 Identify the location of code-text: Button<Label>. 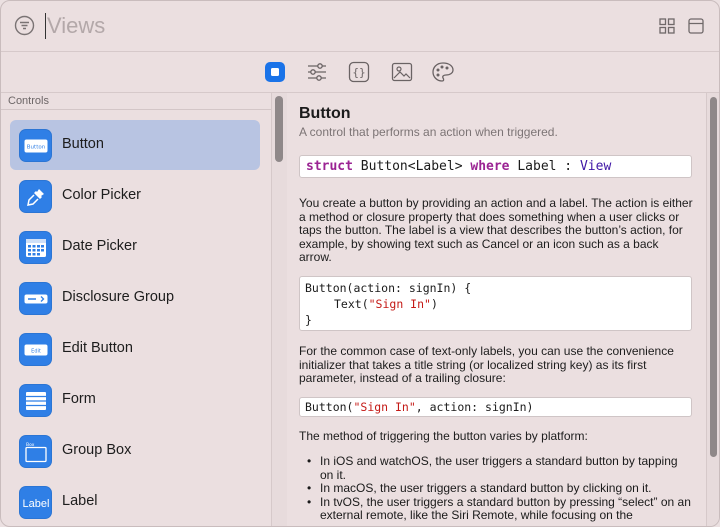
(411, 166).